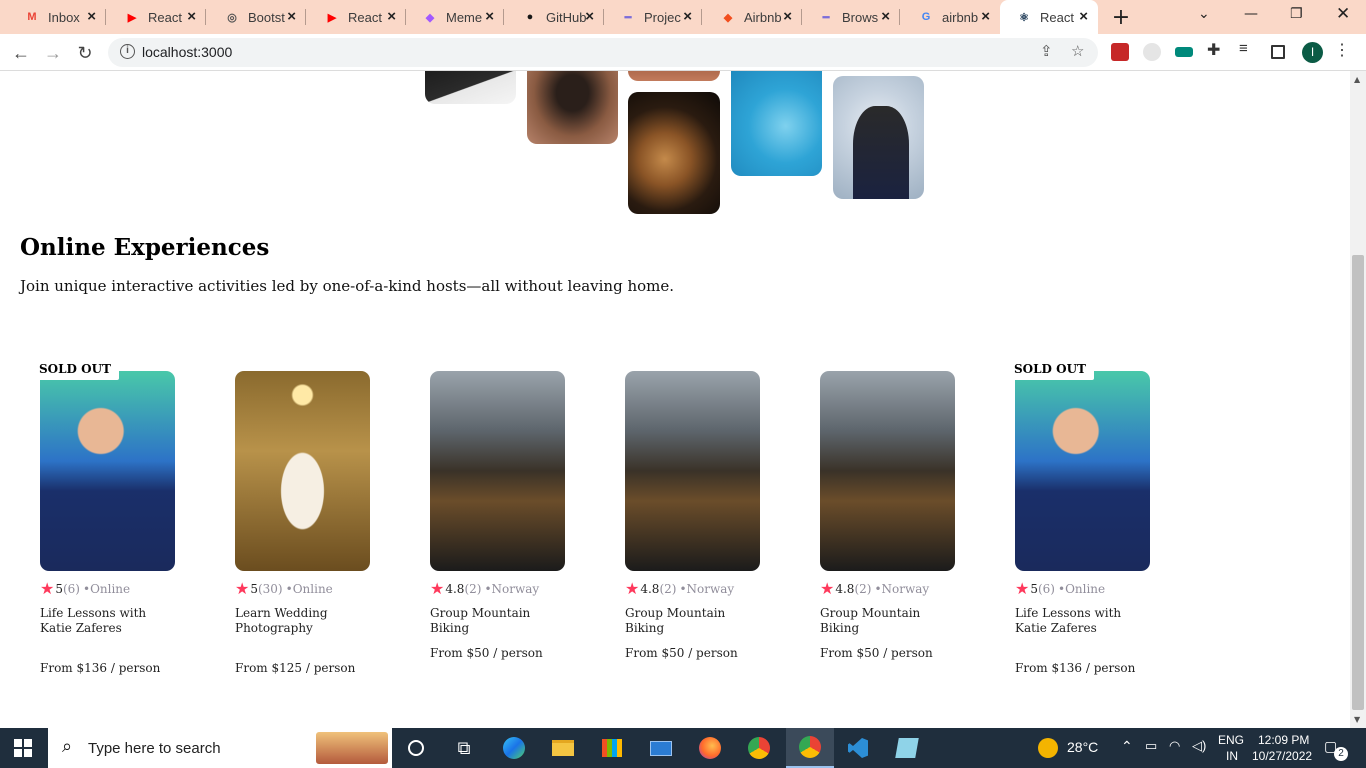  I want to click on browser-tab: ━ Projec ×, so click(653, 17).